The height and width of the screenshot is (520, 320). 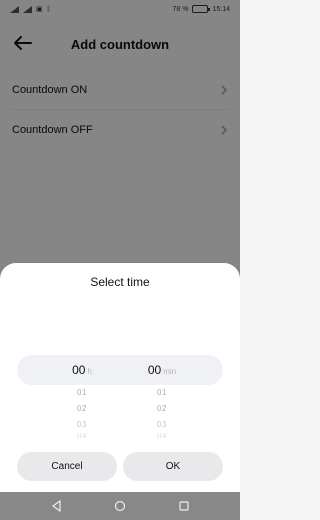 I want to click on minute-selected: 00 min, so click(x=162, y=370).